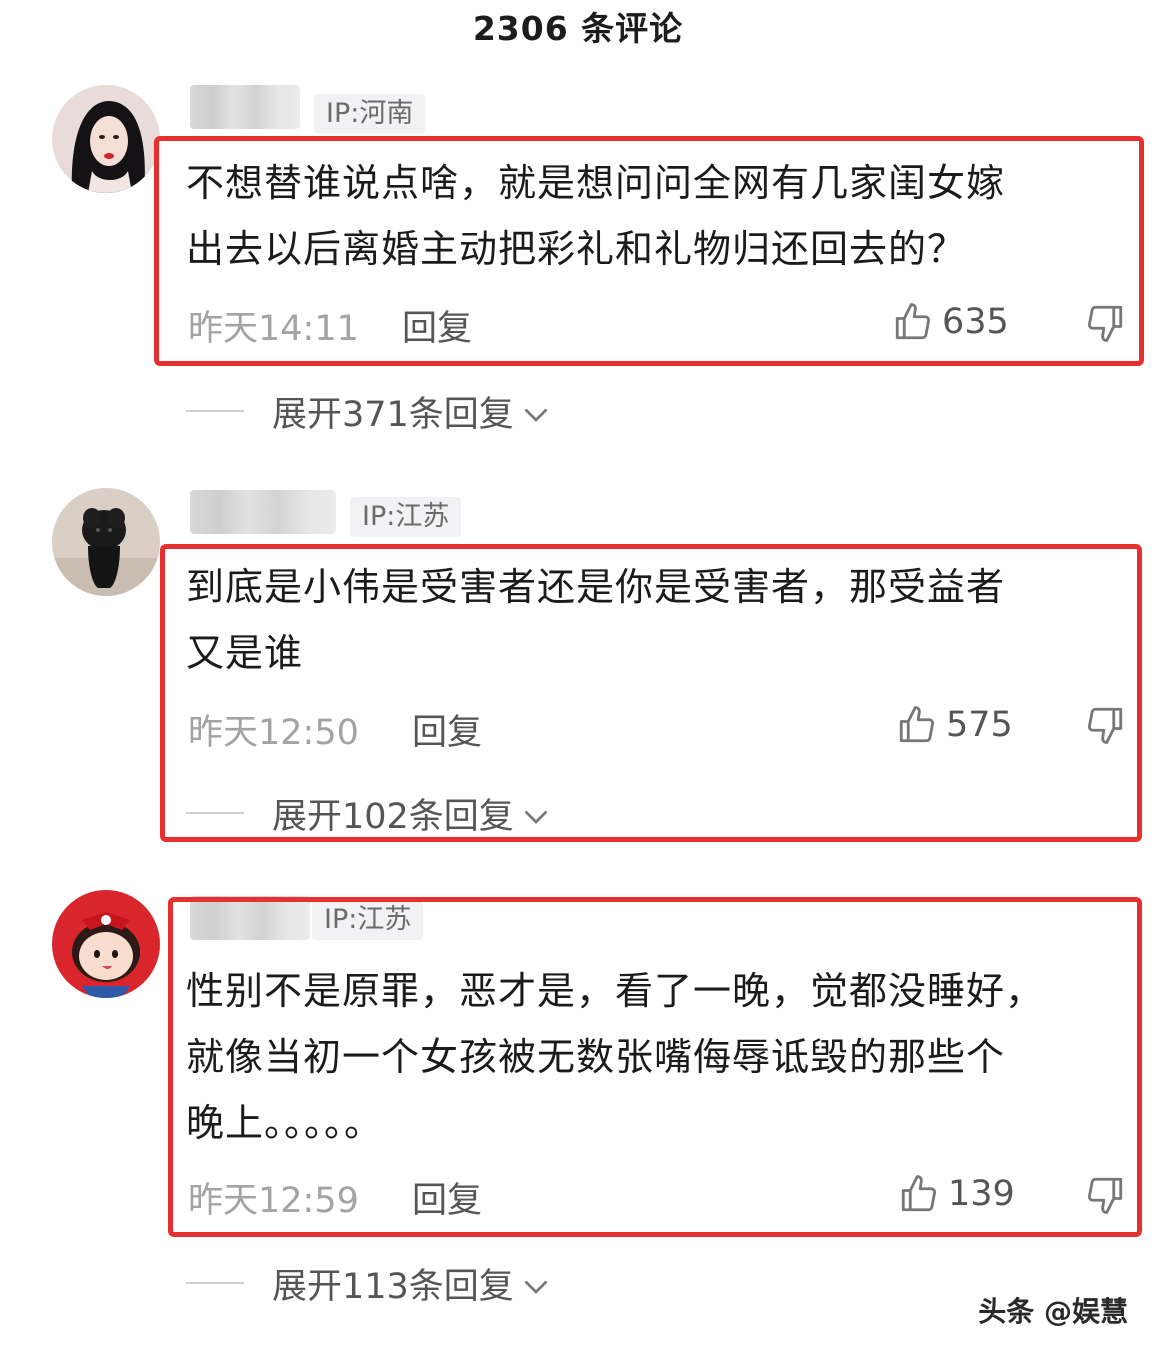 Image resolution: width=1156 pixels, height=1352 pixels. What do you see at coordinates (285, 1123) in the screenshot?
I see `comment-line: 晚上。。。。。` at bounding box center [285, 1123].